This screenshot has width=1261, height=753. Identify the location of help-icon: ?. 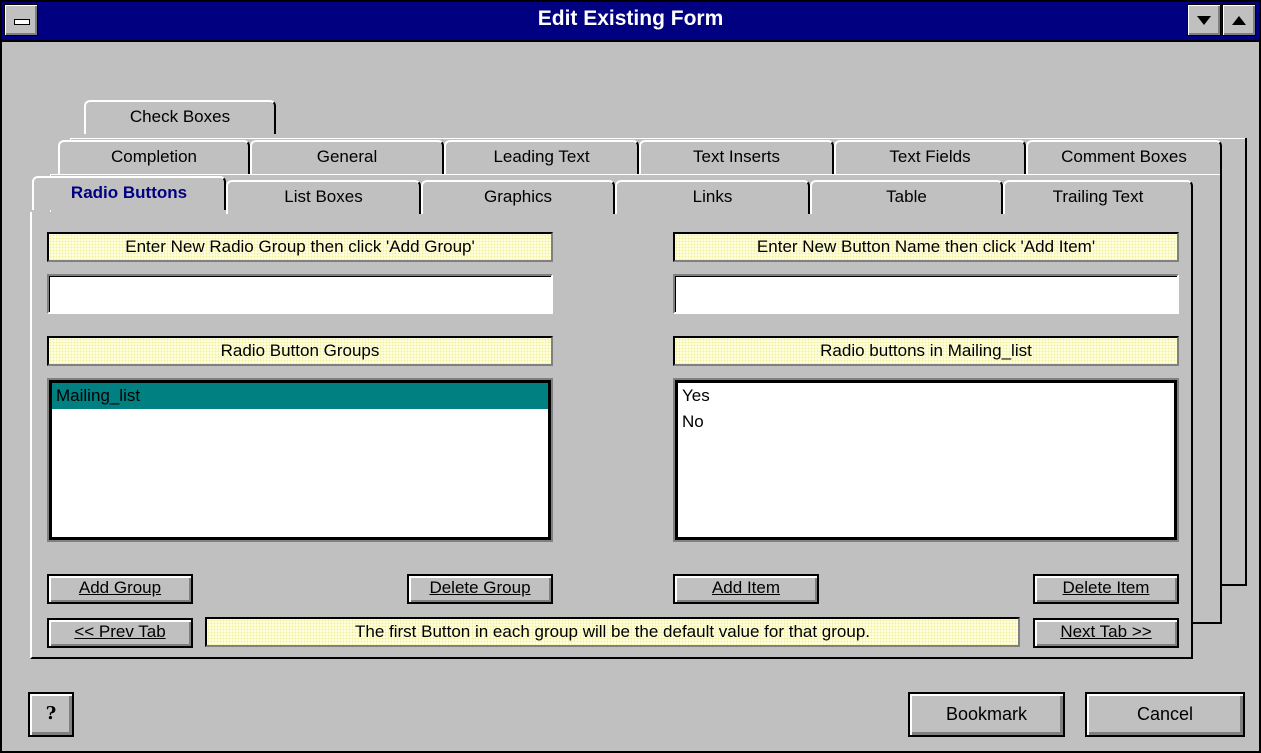
(51, 713).